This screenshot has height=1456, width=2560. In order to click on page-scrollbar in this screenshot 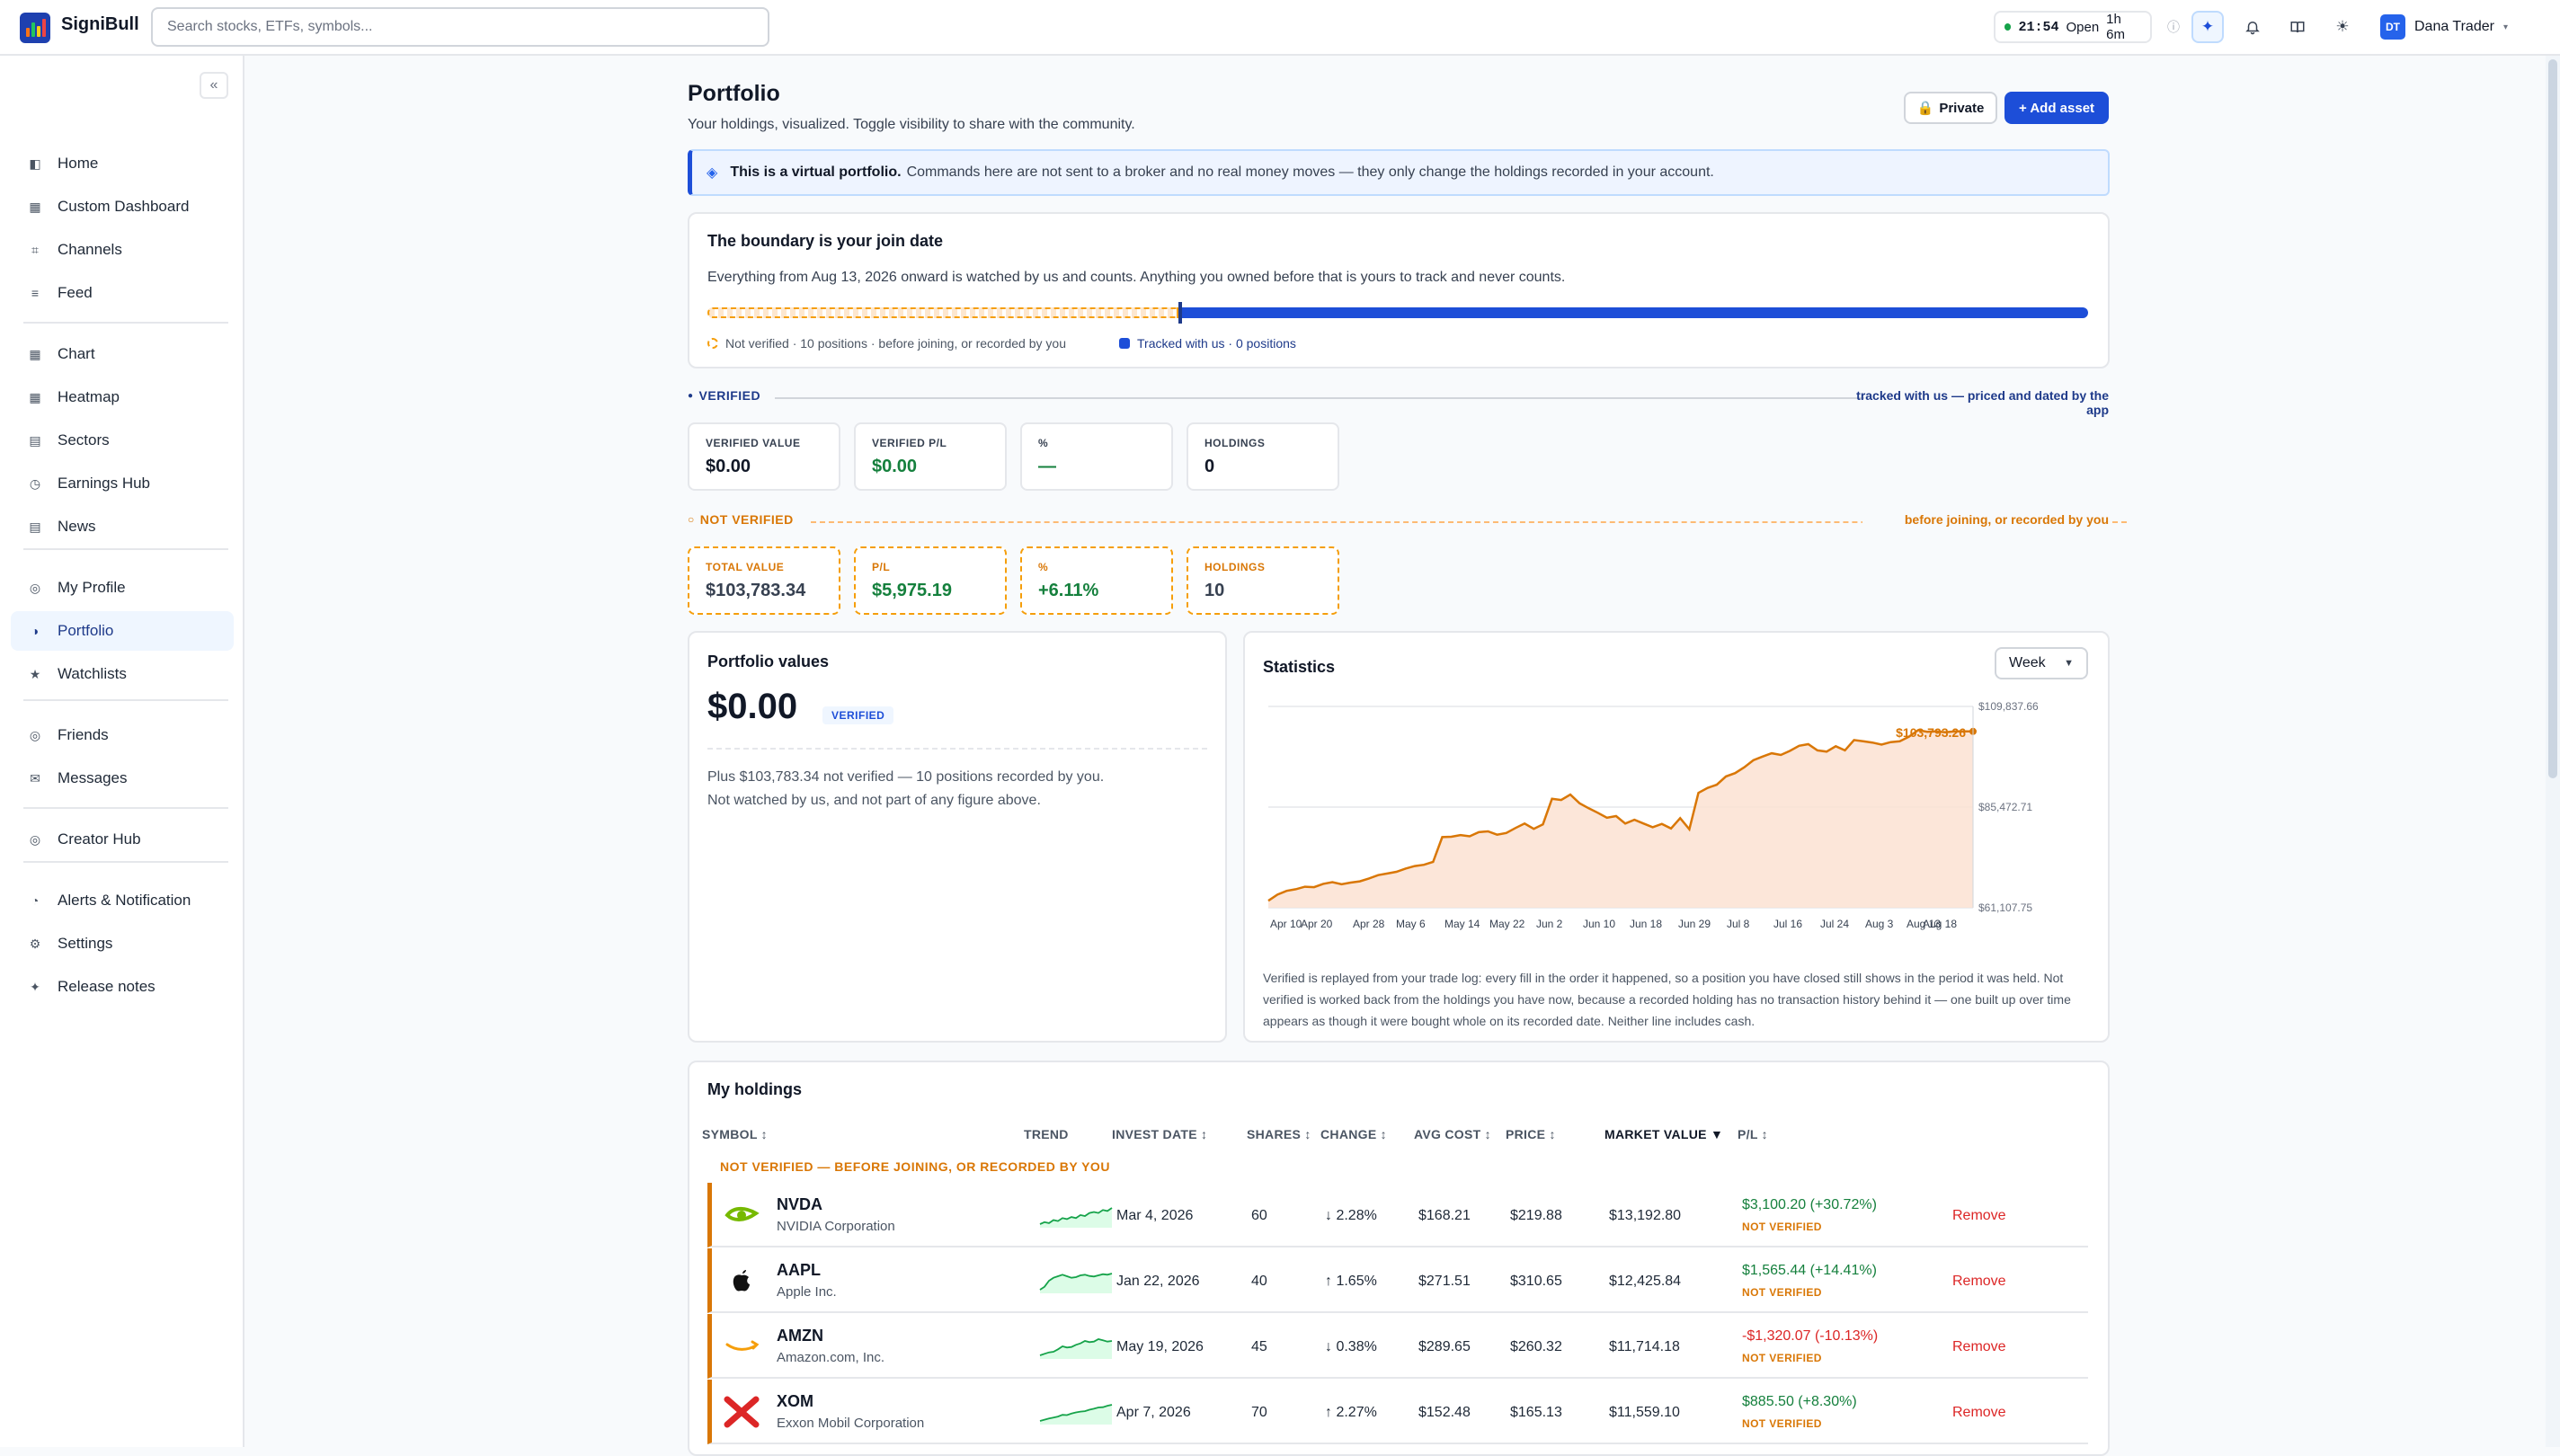, I will do `click(2553, 751)`.